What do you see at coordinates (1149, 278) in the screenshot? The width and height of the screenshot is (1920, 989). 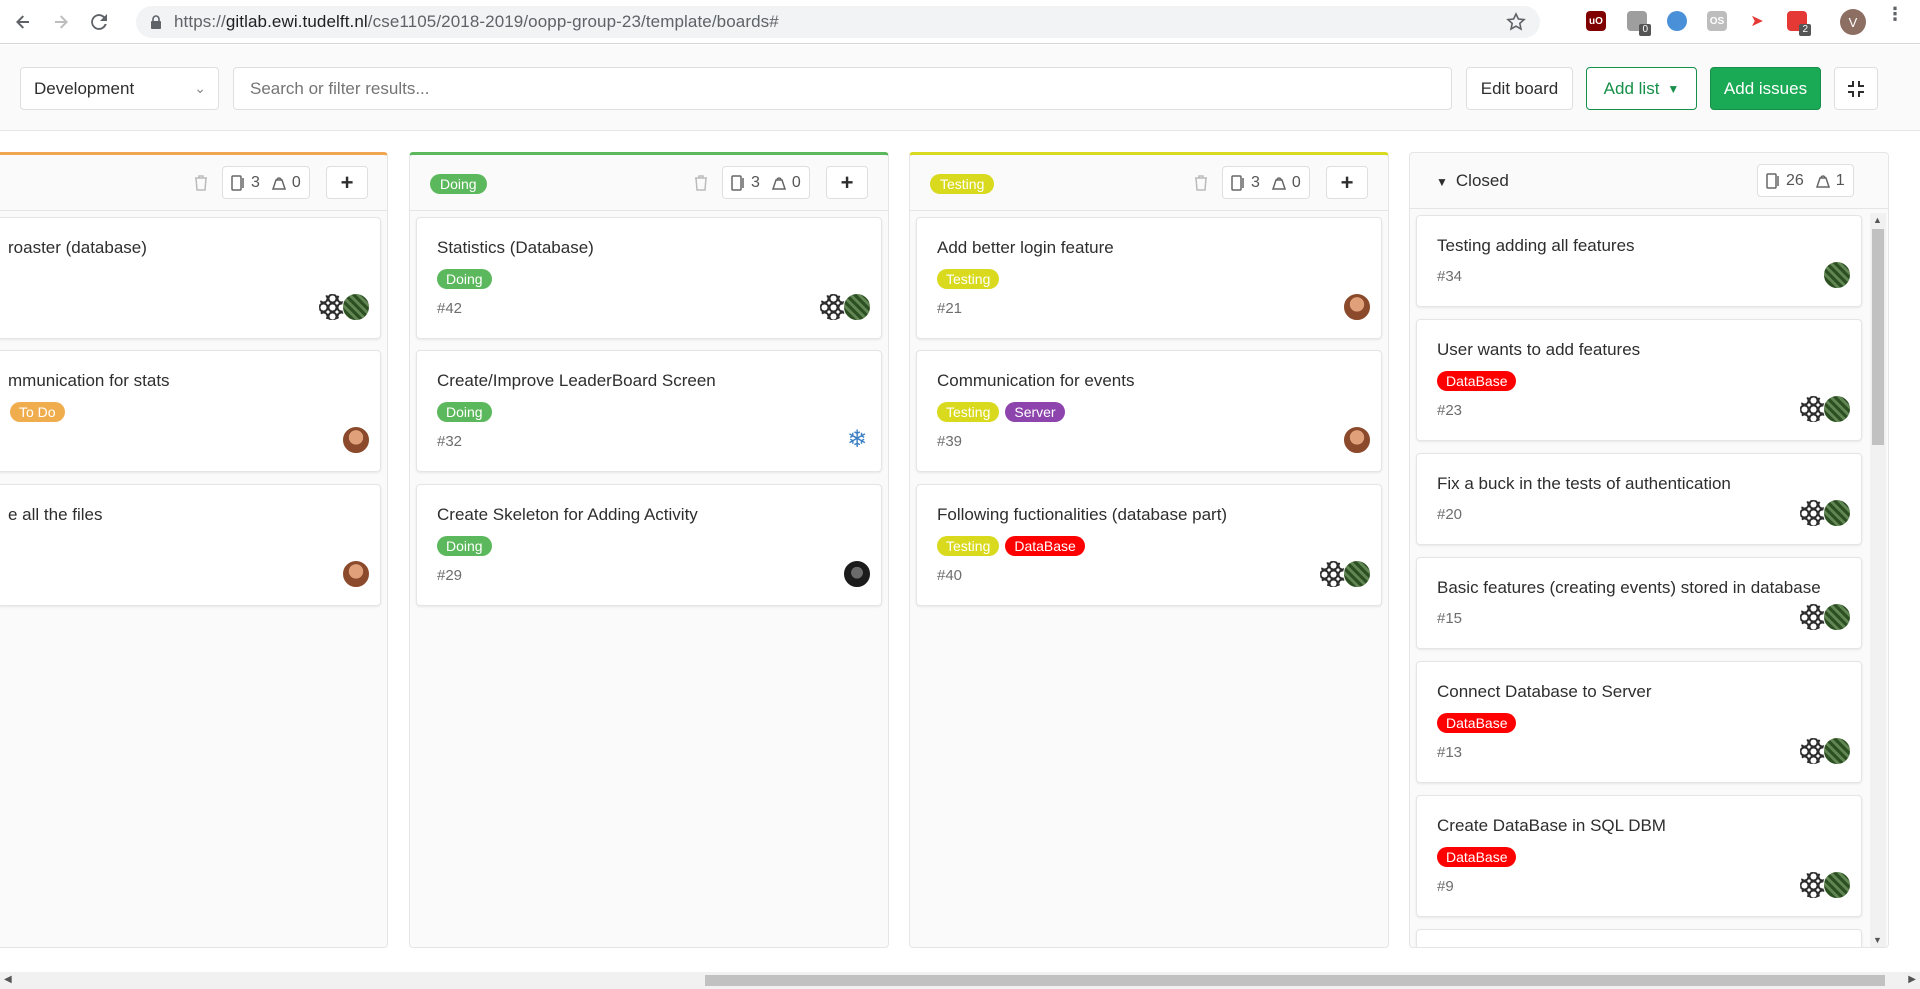 I see `issue-card: Add better login feature Testing #21` at bounding box center [1149, 278].